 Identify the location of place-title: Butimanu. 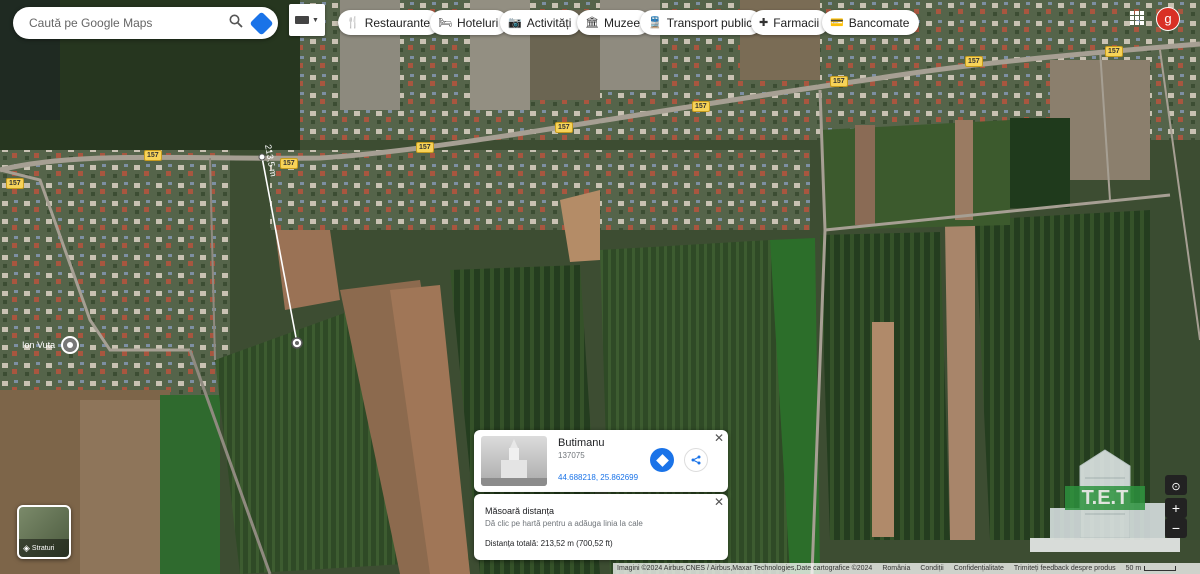
(581, 443).